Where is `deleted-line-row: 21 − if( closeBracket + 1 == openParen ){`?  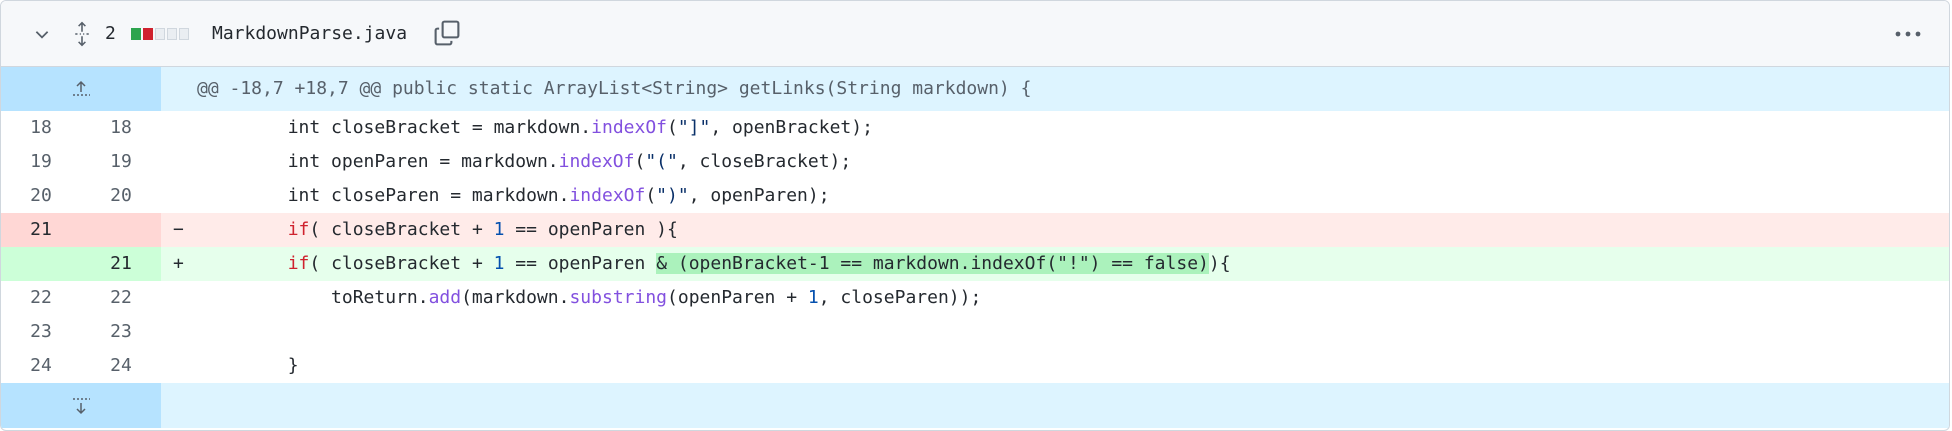
deleted-line-row: 21 − if( closeBracket + 1 == openParen ){ is located at coordinates (975, 230).